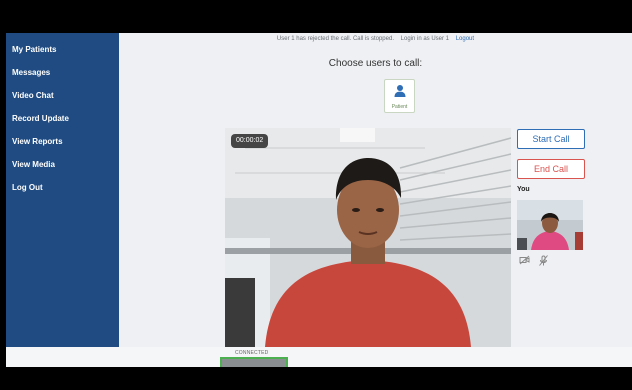  I want to click on self-label: You, so click(523, 189).